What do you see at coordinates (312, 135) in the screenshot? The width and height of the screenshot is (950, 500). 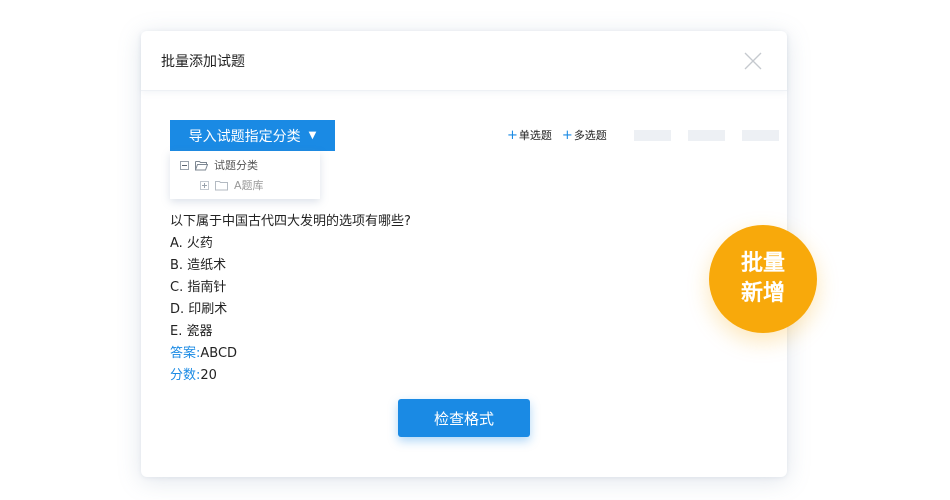 I see `caret-down-icon: ▼` at bounding box center [312, 135].